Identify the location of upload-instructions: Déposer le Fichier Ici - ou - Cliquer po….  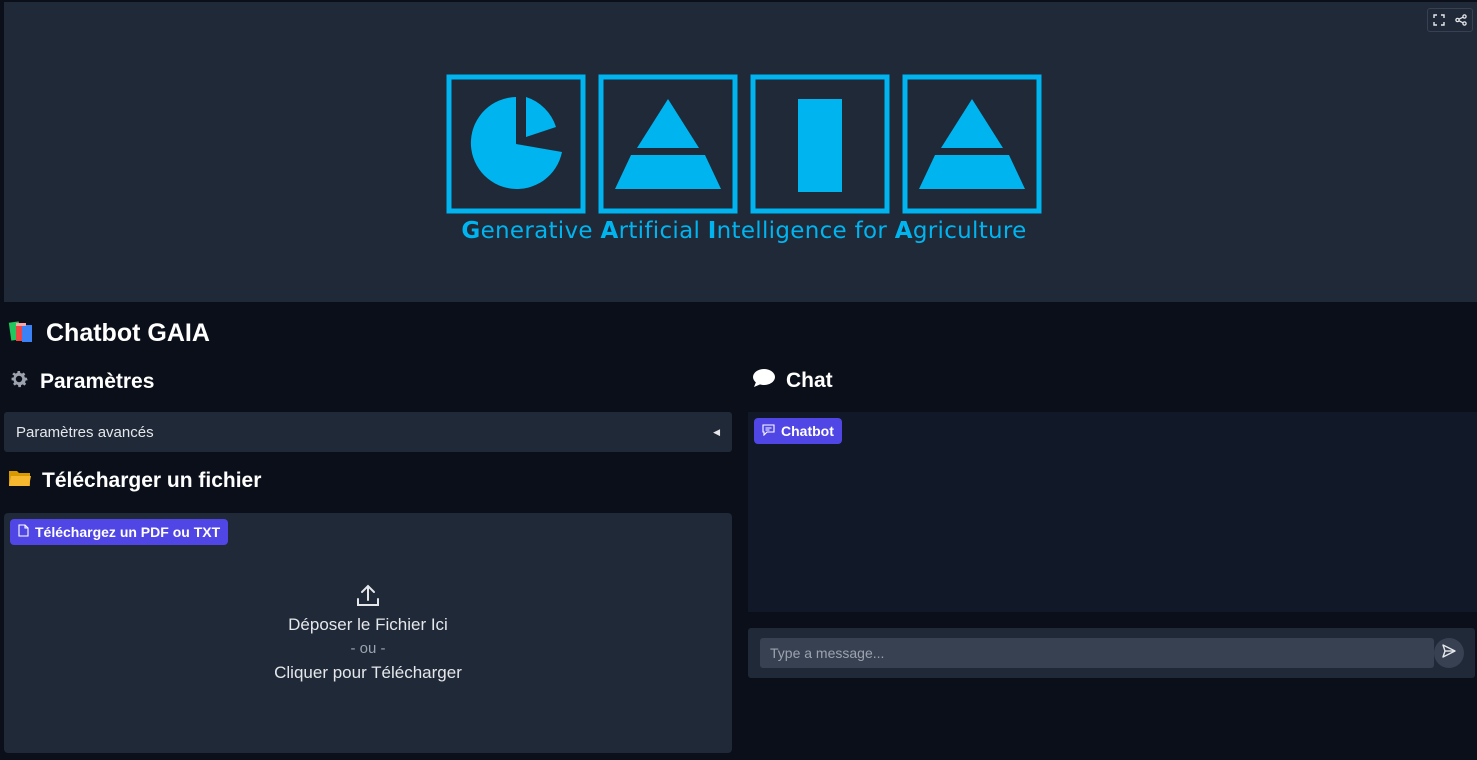
(368, 634).